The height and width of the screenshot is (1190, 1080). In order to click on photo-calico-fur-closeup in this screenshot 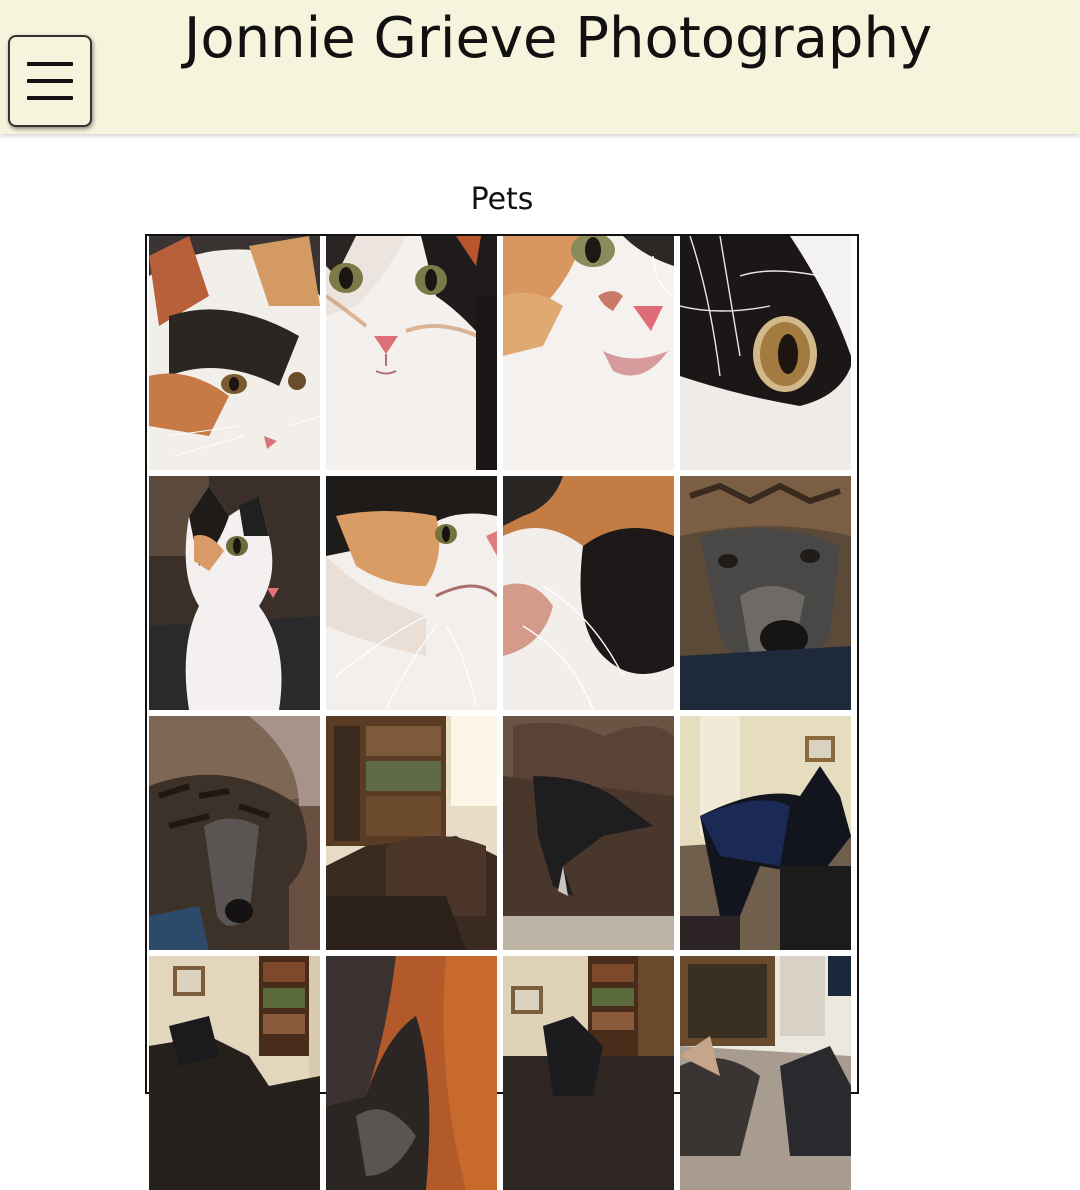, I will do `click(588, 593)`.